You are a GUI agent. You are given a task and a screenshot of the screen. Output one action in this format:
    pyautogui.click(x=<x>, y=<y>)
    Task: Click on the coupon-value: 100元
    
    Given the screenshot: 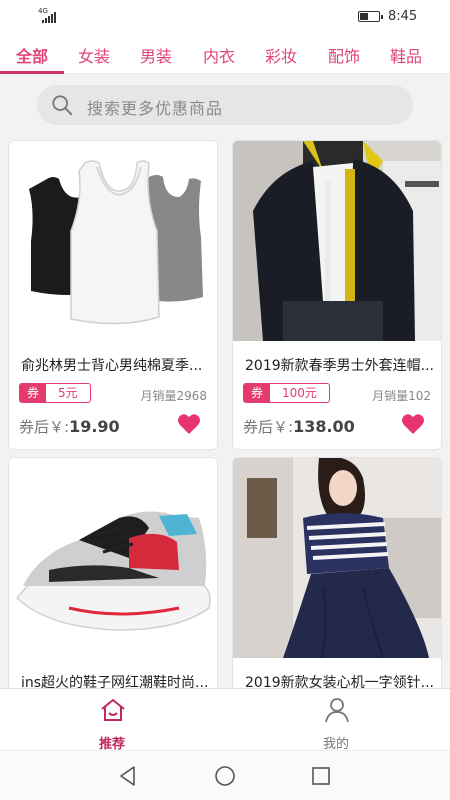 What is the action you would take?
    pyautogui.click(x=299, y=393)
    